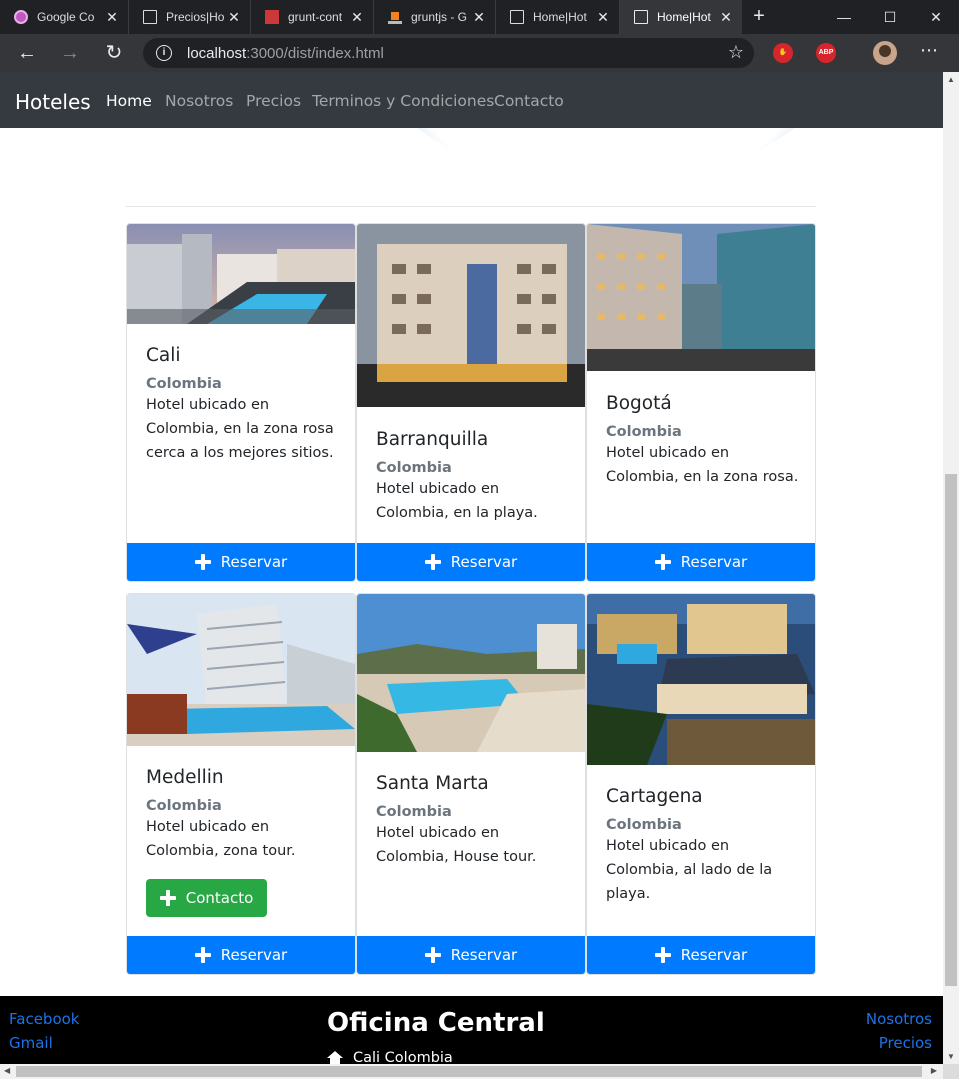 This screenshot has height=1079, width=959. I want to click on browser-tab-active: Home|Hot ✕, so click(681, 17).